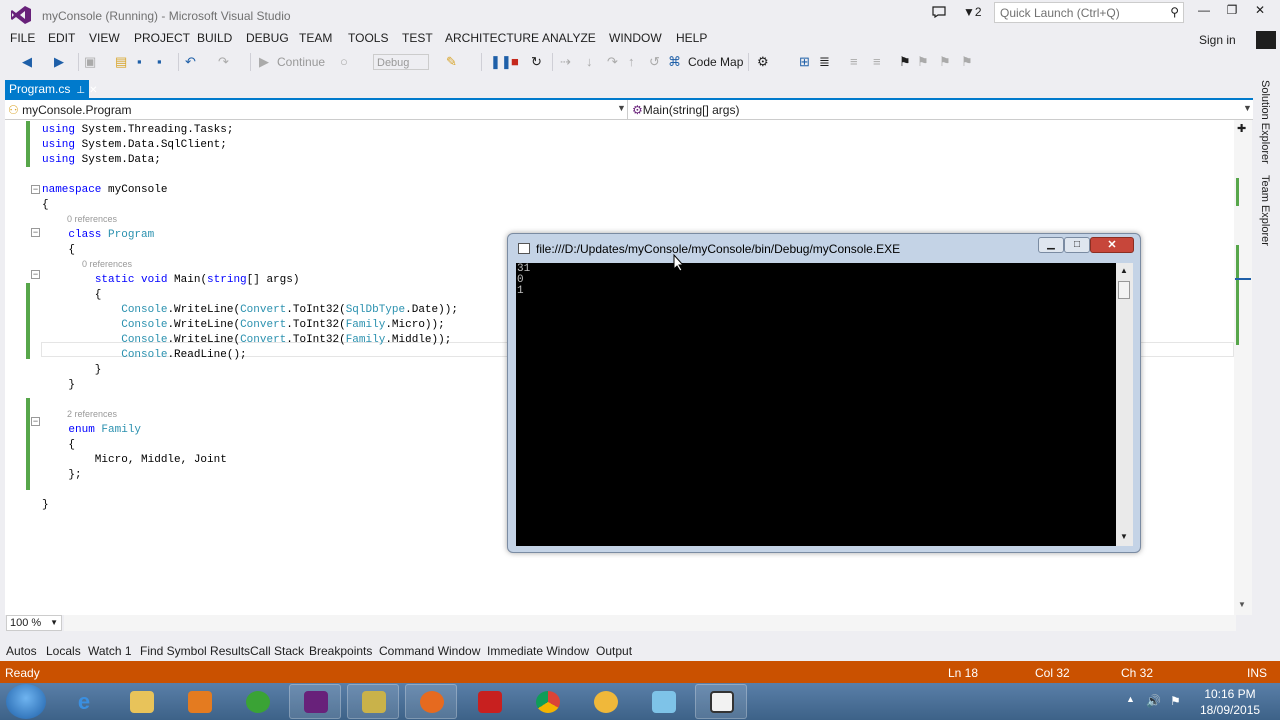 This screenshot has height=720, width=1280. Describe the element at coordinates (1124, 404) in the screenshot. I see `console-scrollbar: ▲ ▼` at that location.